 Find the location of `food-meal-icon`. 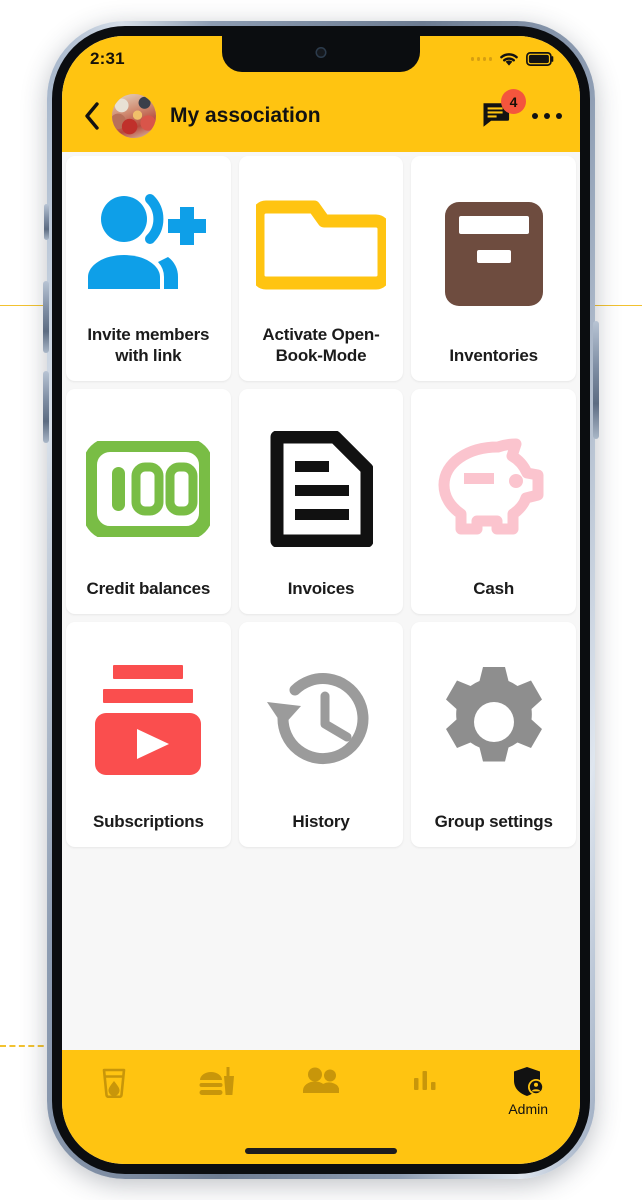

food-meal-icon is located at coordinates (217, 1081).